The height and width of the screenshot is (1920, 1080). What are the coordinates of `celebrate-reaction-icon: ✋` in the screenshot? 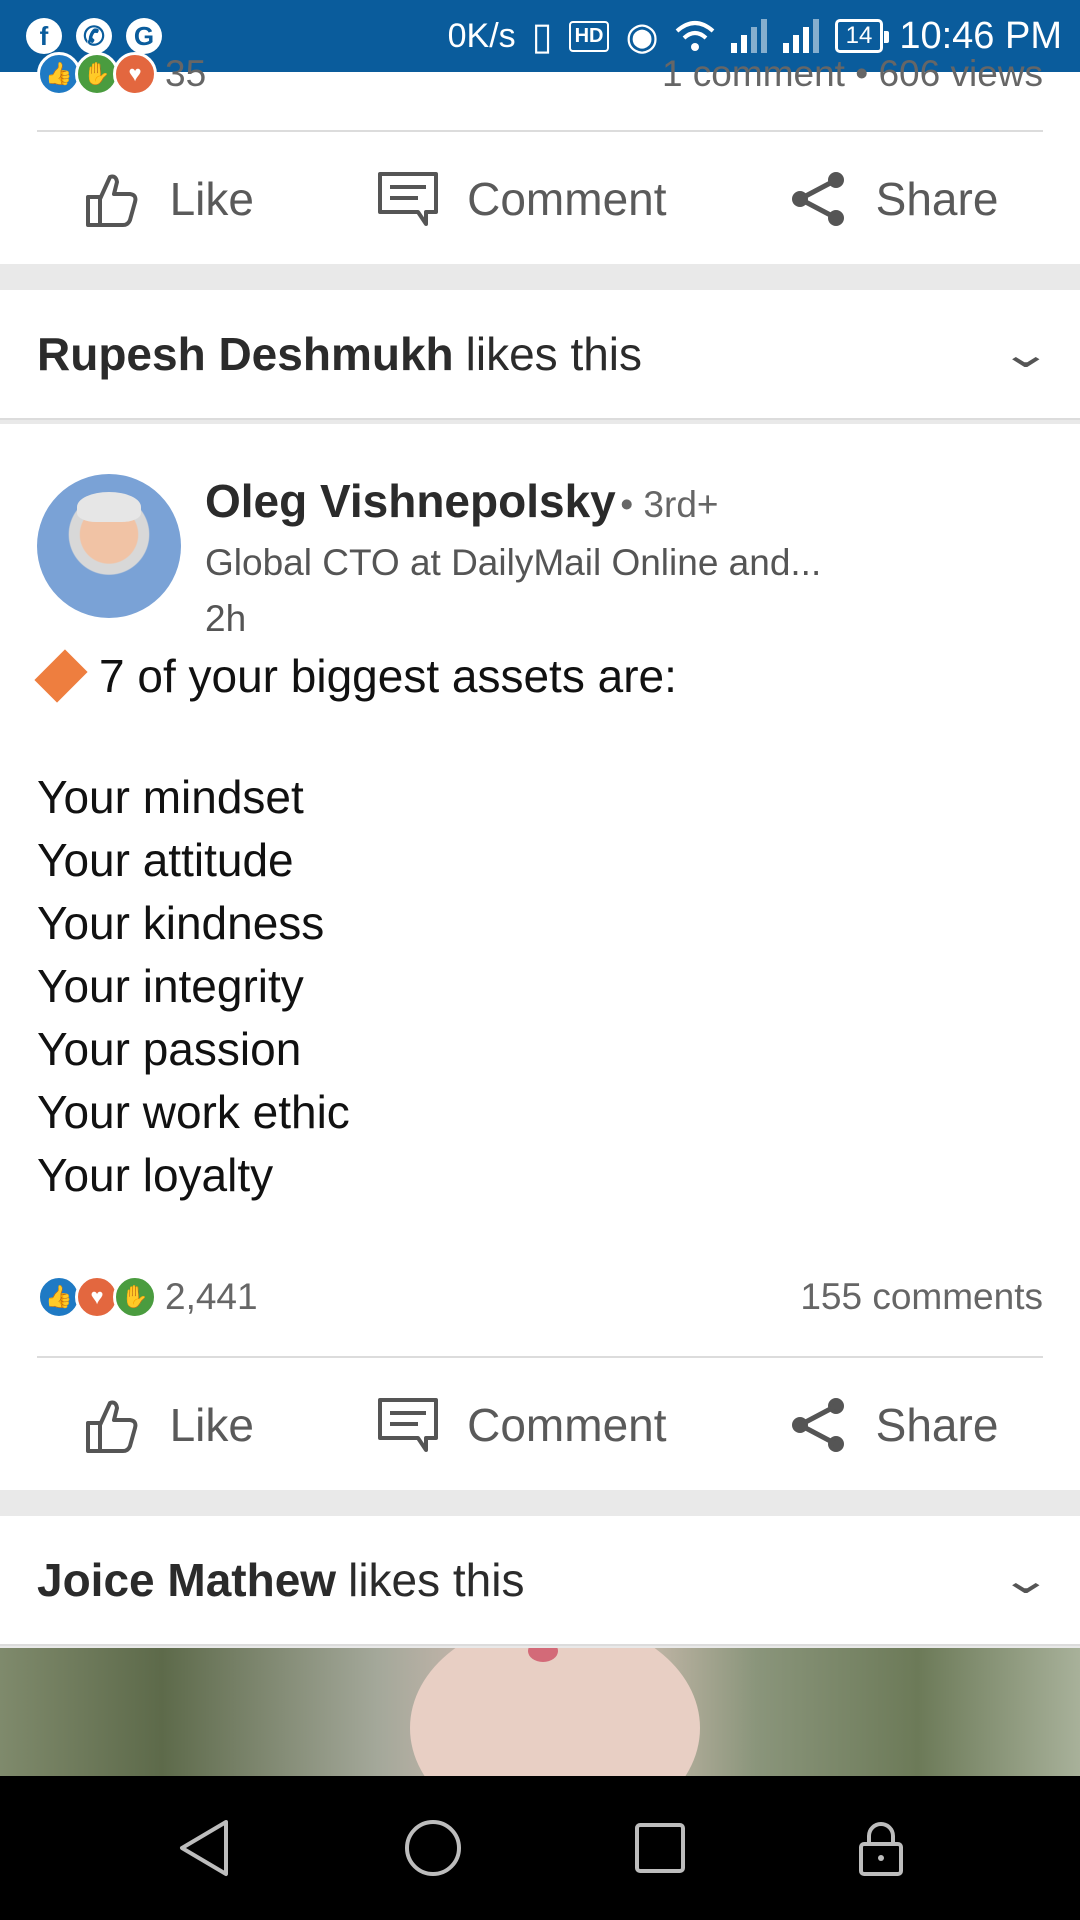 It's located at (135, 1297).